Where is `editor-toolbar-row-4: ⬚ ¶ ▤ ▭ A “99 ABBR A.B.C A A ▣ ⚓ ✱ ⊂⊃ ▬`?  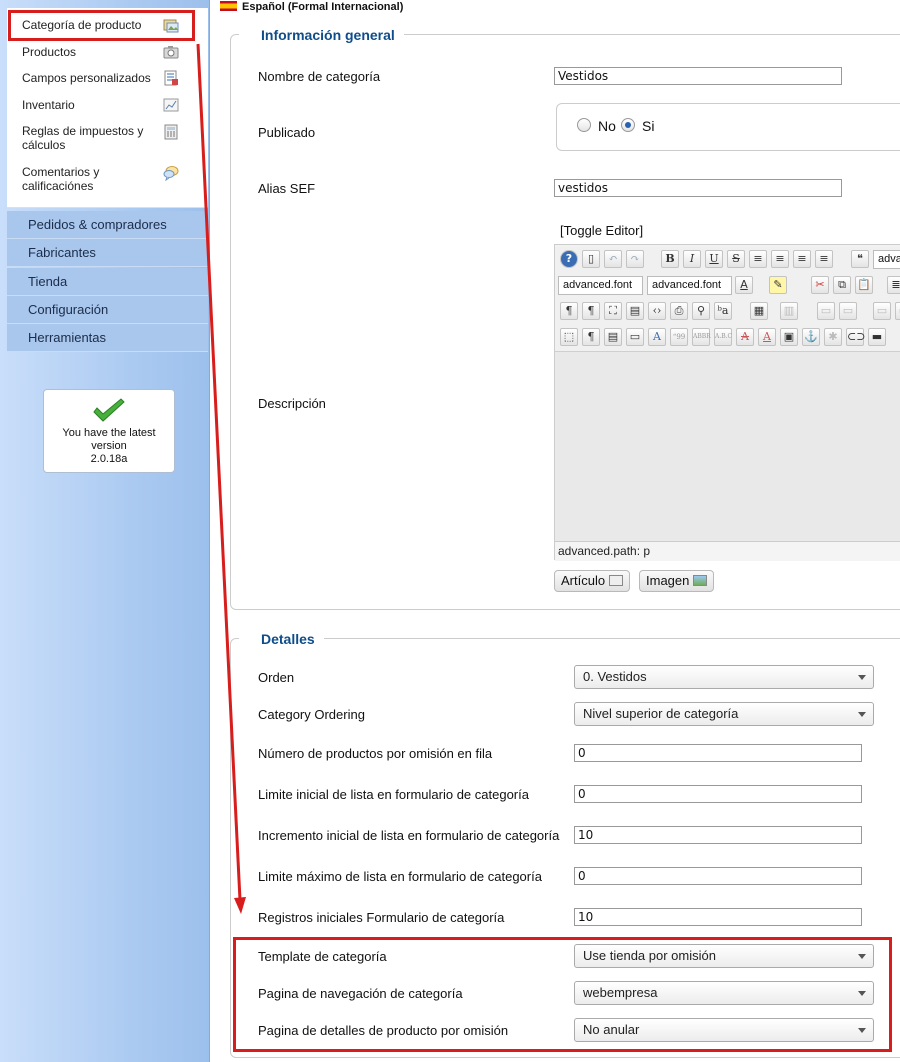 editor-toolbar-row-4: ⬚ ¶ ▤ ▭ A “99 ABBR A.B.C A A ▣ ⚓ ✱ ⊂⊃ ▬ is located at coordinates (727, 338).